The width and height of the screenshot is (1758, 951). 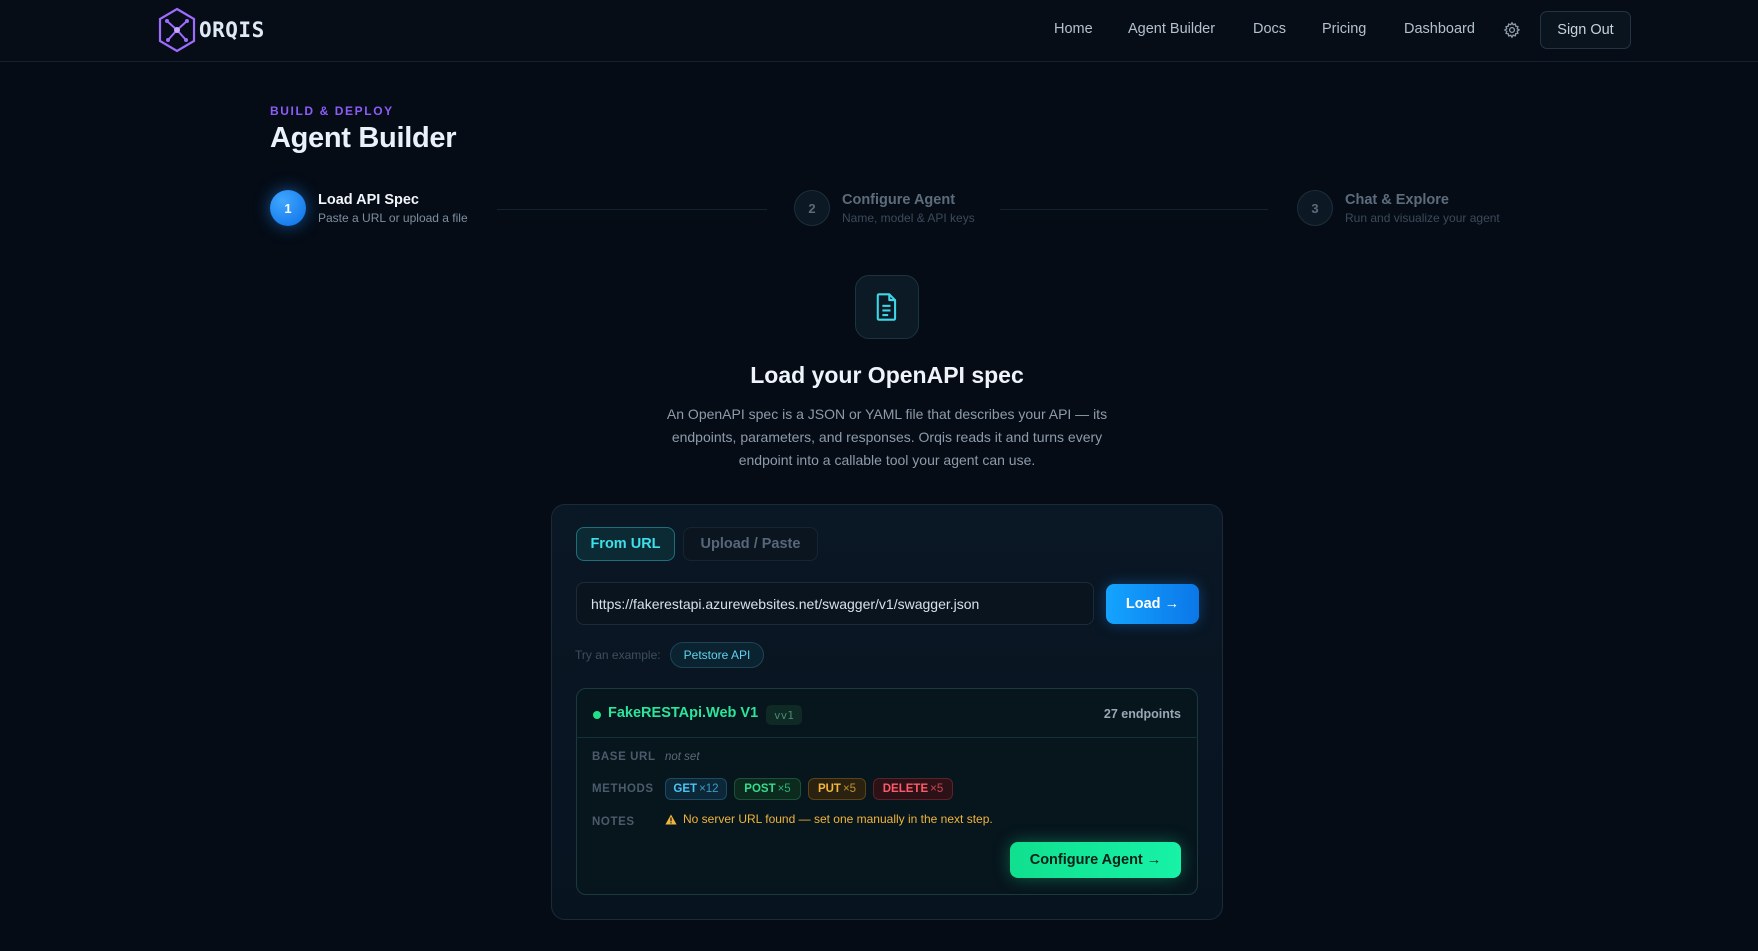 What do you see at coordinates (1315, 208) in the screenshot?
I see `step-3-number: 3` at bounding box center [1315, 208].